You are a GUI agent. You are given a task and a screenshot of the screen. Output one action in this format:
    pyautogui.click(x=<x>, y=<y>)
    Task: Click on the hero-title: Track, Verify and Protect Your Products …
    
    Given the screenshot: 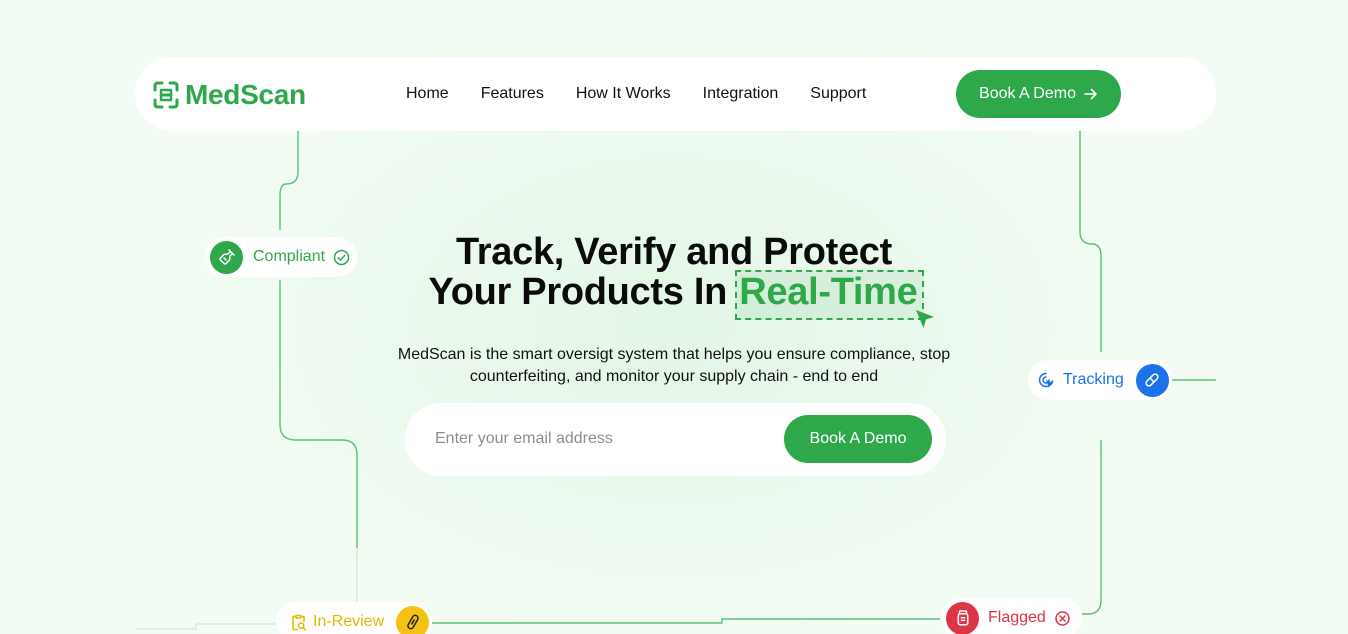 What is the action you would take?
    pyautogui.click(x=674, y=279)
    